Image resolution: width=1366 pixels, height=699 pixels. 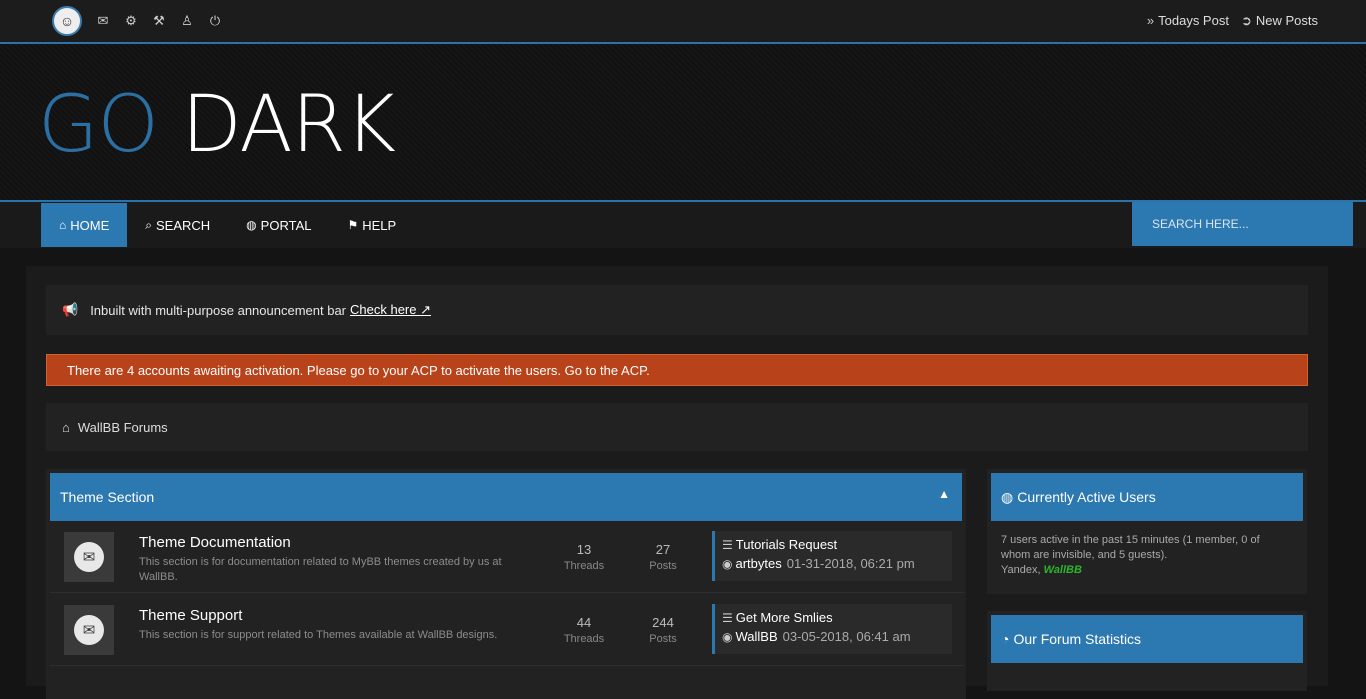 What do you see at coordinates (786, 544) in the screenshot?
I see `last-post-title: Tutorials Request` at bounding box center [786, 544].